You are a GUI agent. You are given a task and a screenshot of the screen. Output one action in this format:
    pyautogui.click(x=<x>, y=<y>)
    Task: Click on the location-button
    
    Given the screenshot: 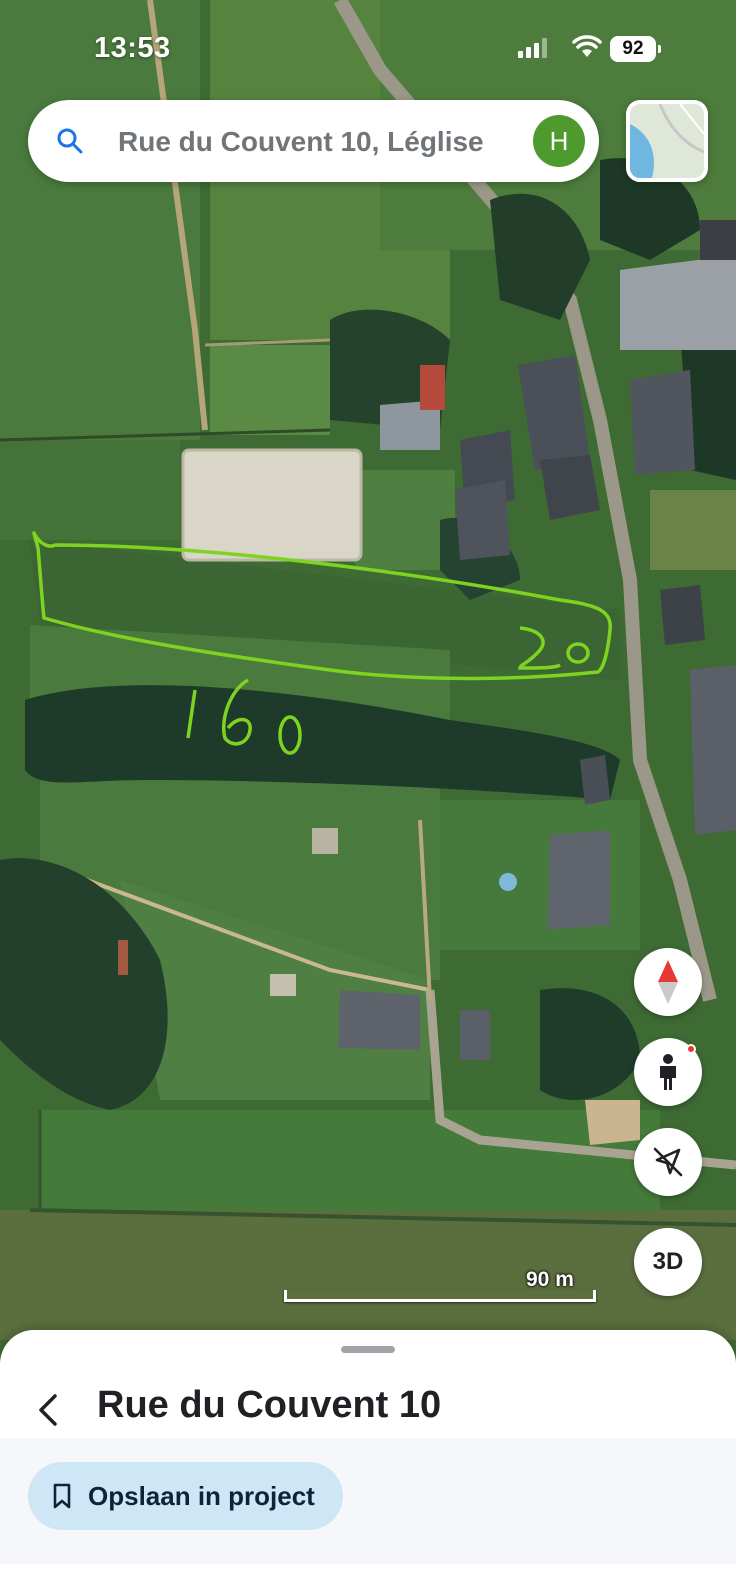 What is the action you would take?
    pyautogui.click(x=668, y=1162)
    